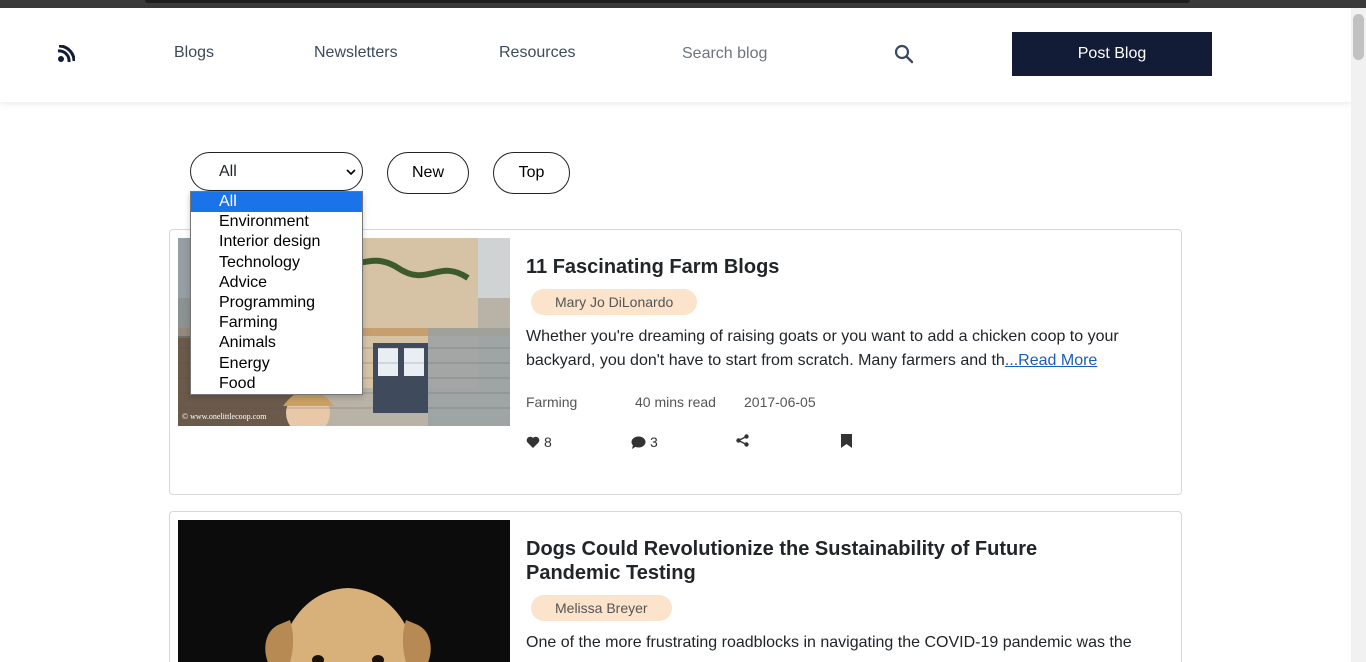 The width and height of the screenshot is (1366, 662). I want to click on share-icon, so click(742, 440).